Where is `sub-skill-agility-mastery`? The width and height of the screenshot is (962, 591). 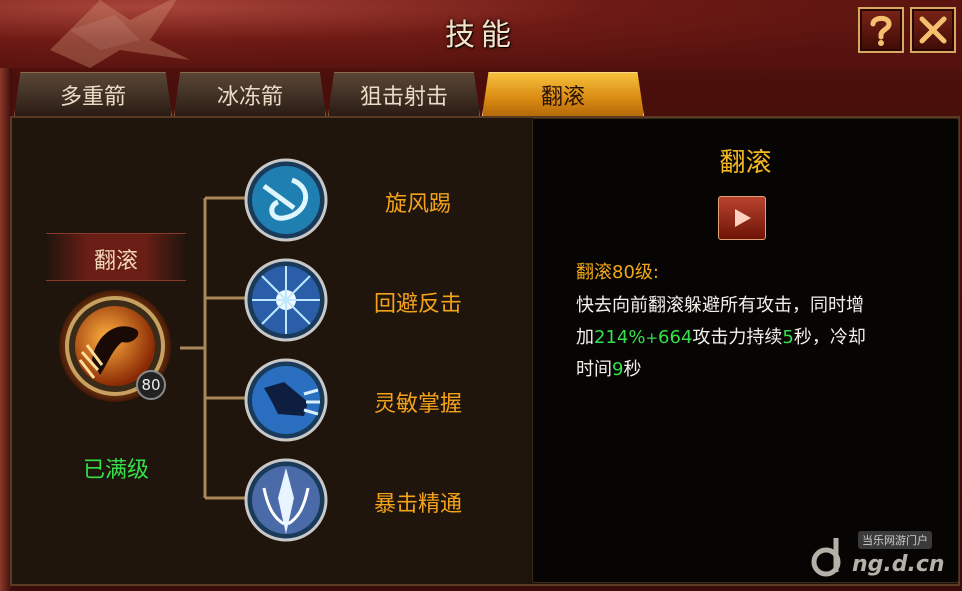
sub-skill-agility-mastery is located at coordinates (286, 400).